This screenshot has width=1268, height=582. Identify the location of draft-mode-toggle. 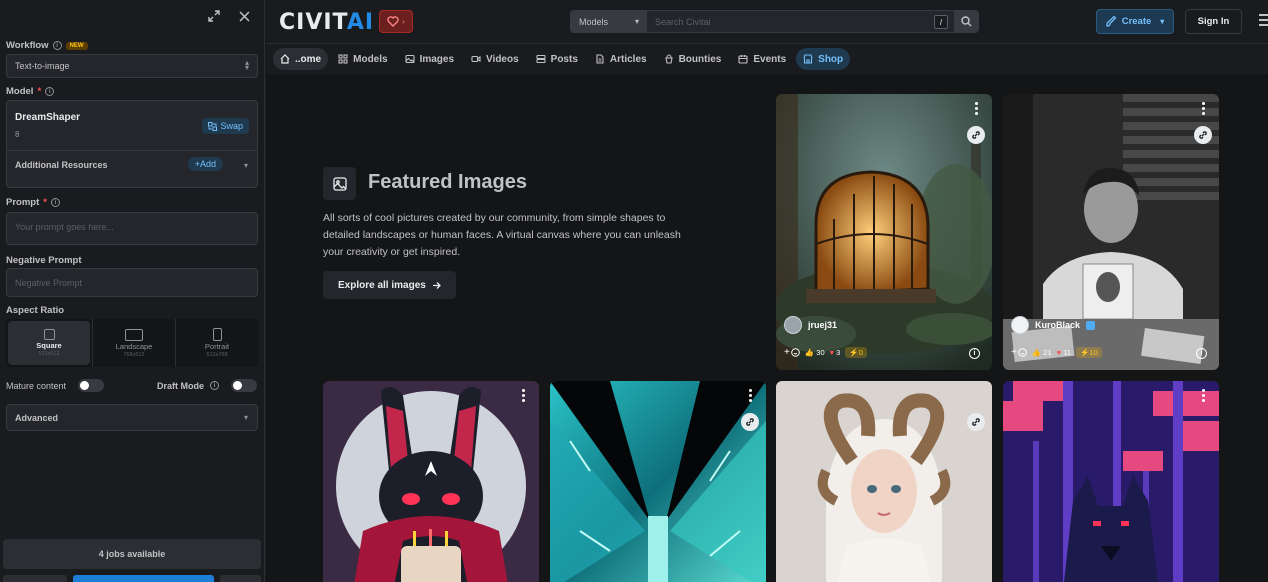
(244, 385).